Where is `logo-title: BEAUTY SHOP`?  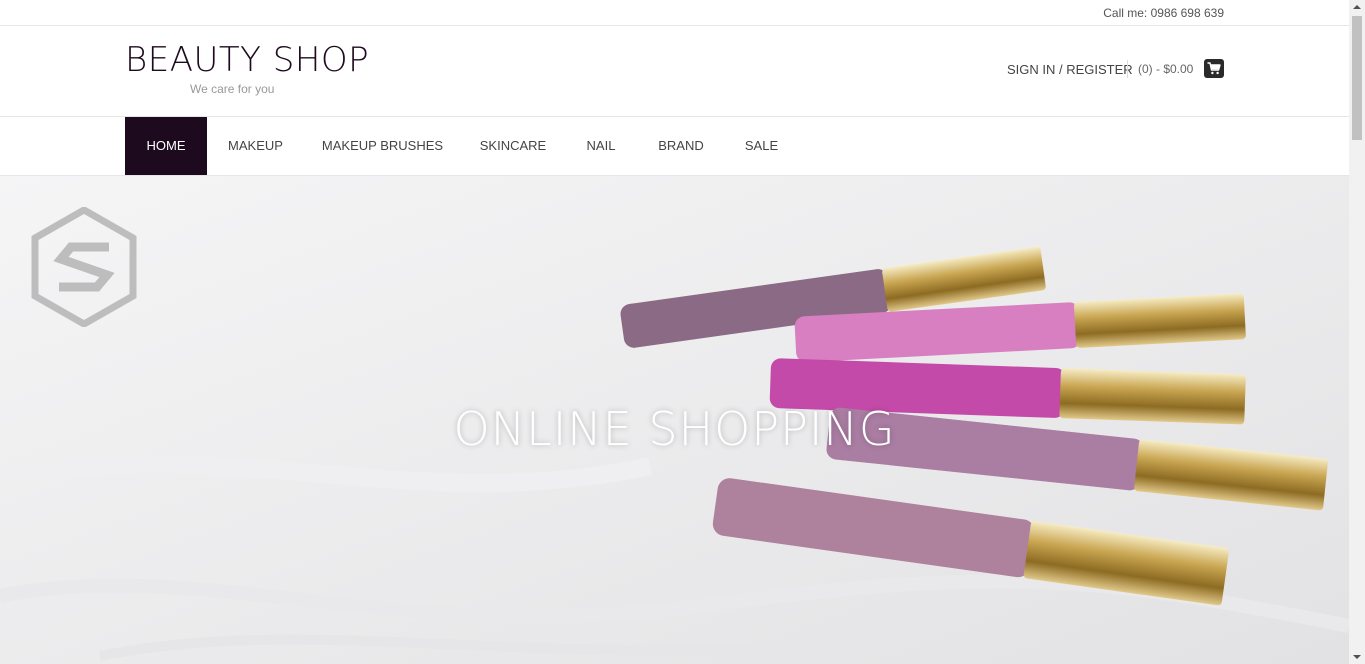 logo-title: BEAUTY SHOP is located at coordinates (247, 60).